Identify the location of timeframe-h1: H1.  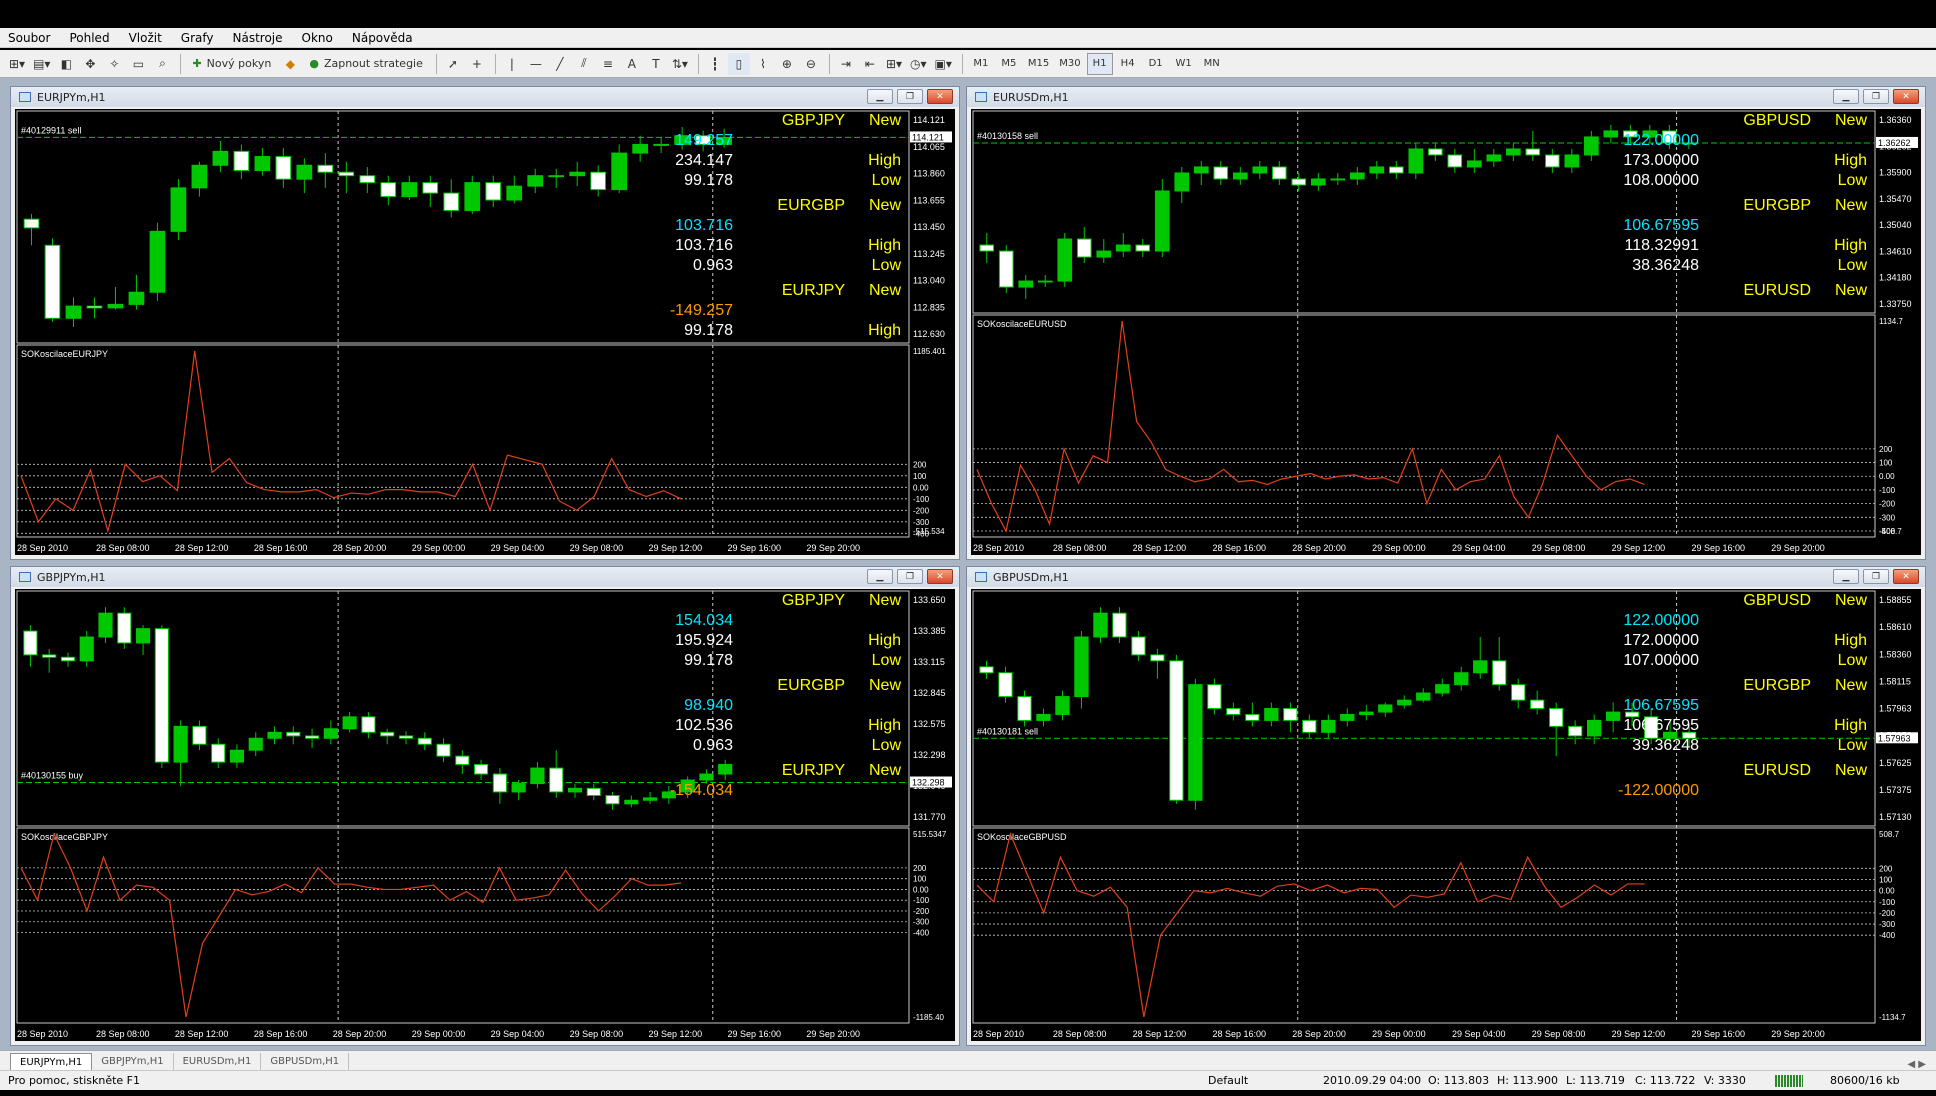
(1099, 63).